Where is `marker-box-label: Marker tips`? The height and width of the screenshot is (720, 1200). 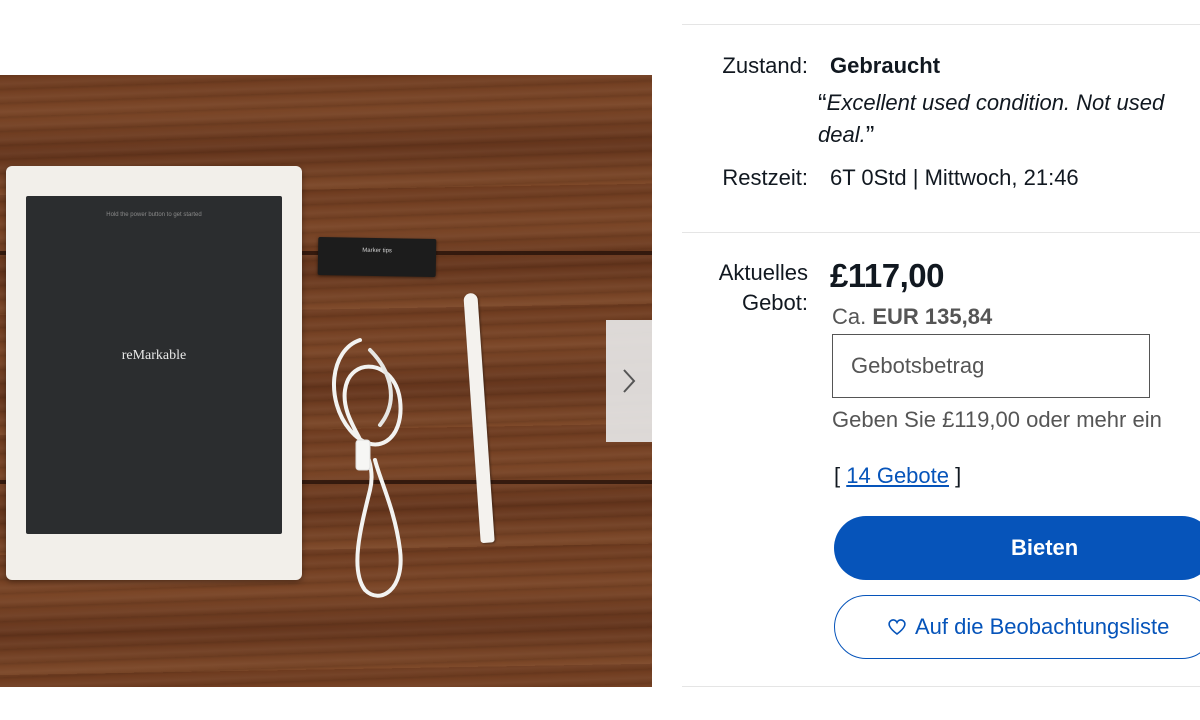 marker-box-label: Marker tips is located at coordinates (377, 251).